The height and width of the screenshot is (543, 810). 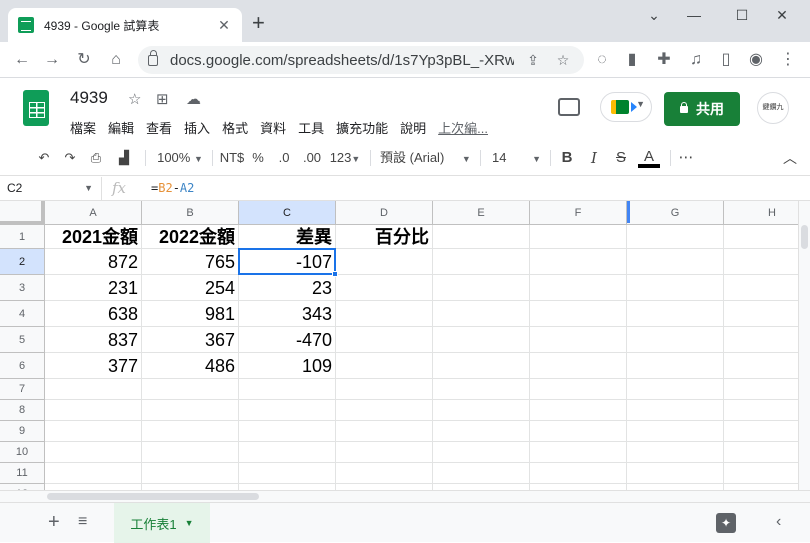 I want to click on home-icon: ⌂, so click(x=116, y=60).